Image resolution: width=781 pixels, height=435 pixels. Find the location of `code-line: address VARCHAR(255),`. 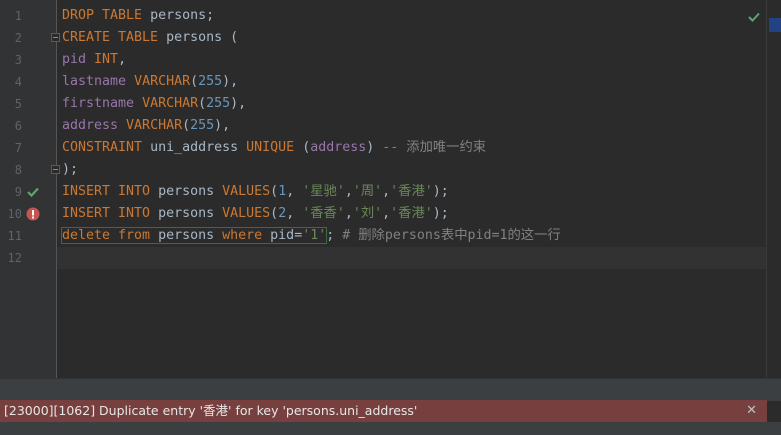

code-line: address VARCHAR(255), is located at coordinates (406, 126).